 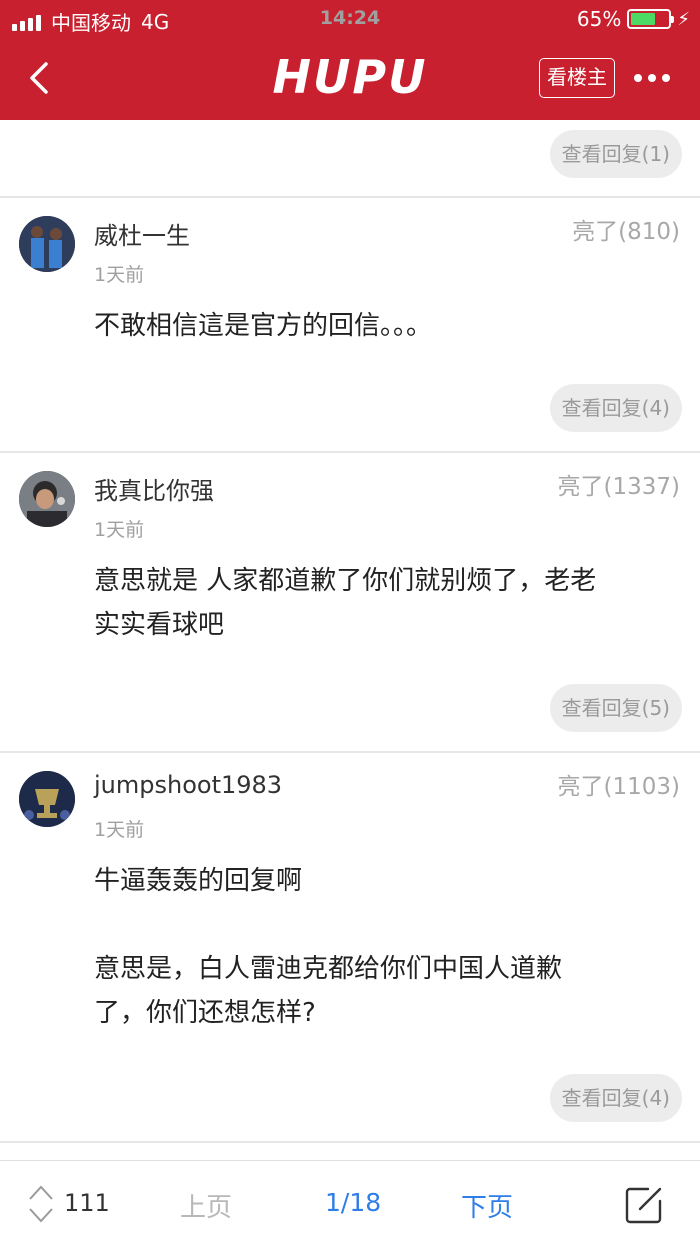 I want to click on view-replies-button: 查看回复(5), so click(x=615, y=708).